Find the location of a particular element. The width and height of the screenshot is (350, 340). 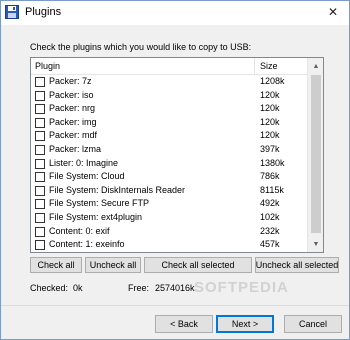

window-title: Plugins is located at coordinates (43, 12).